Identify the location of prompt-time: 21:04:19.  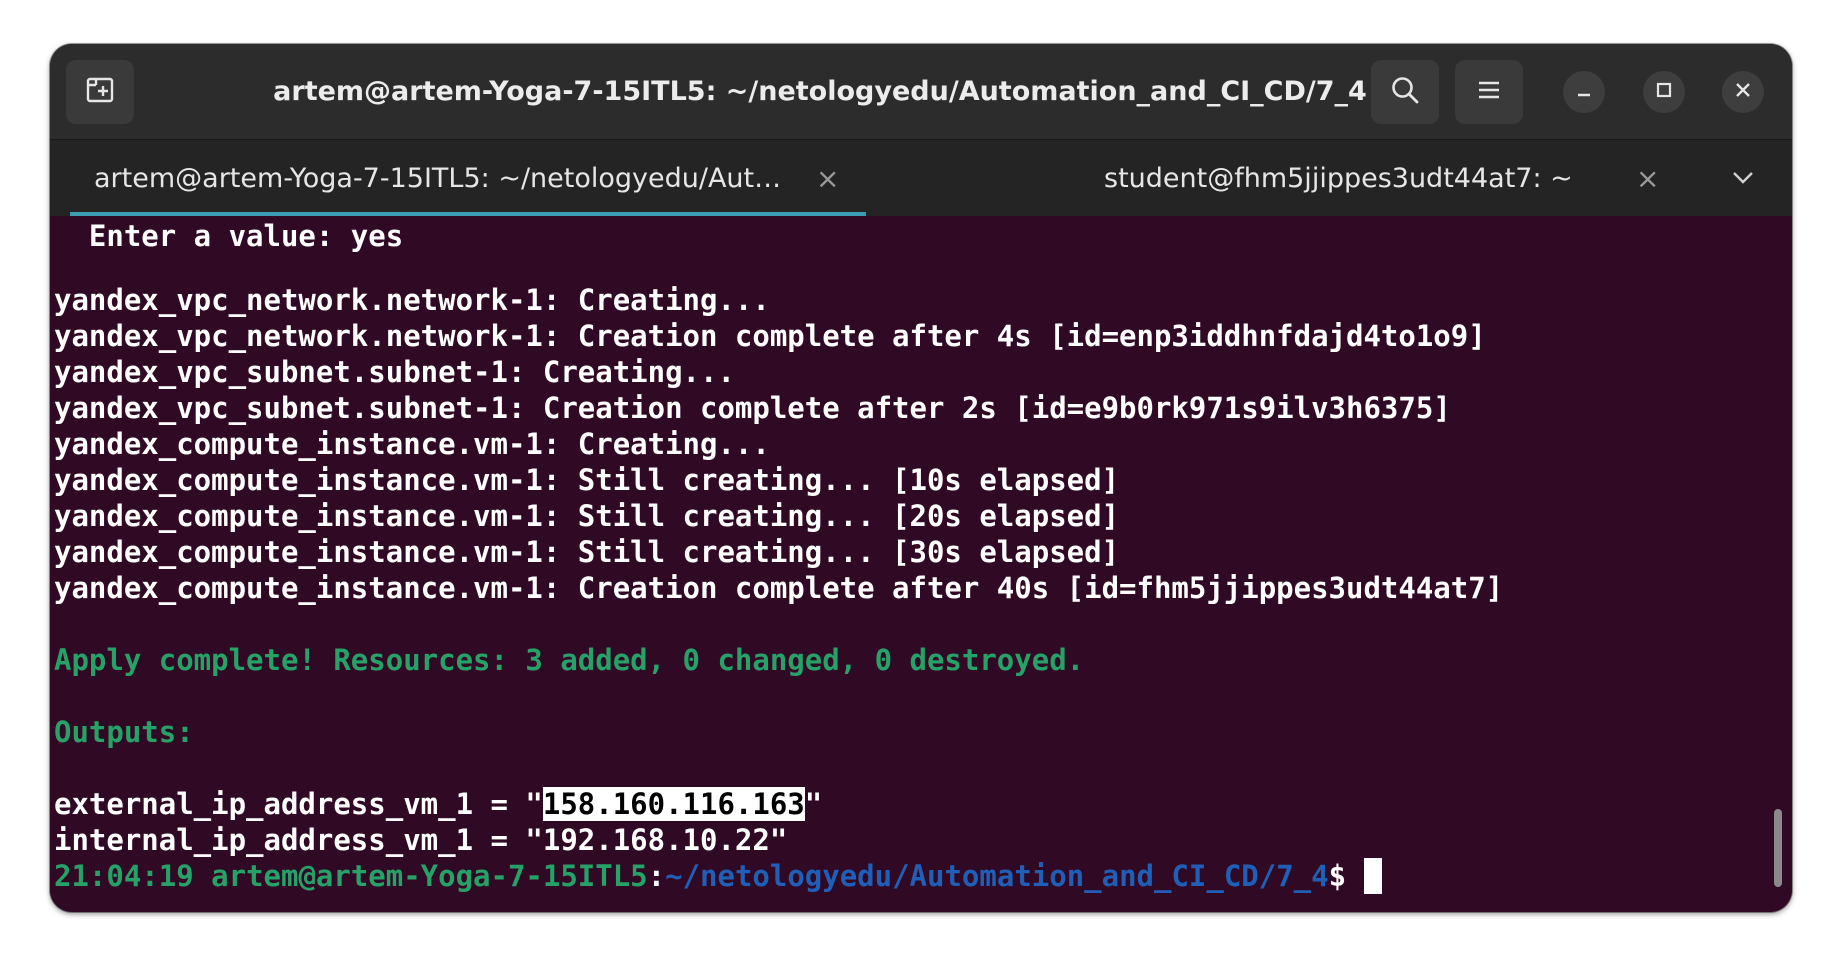
(124, 876).